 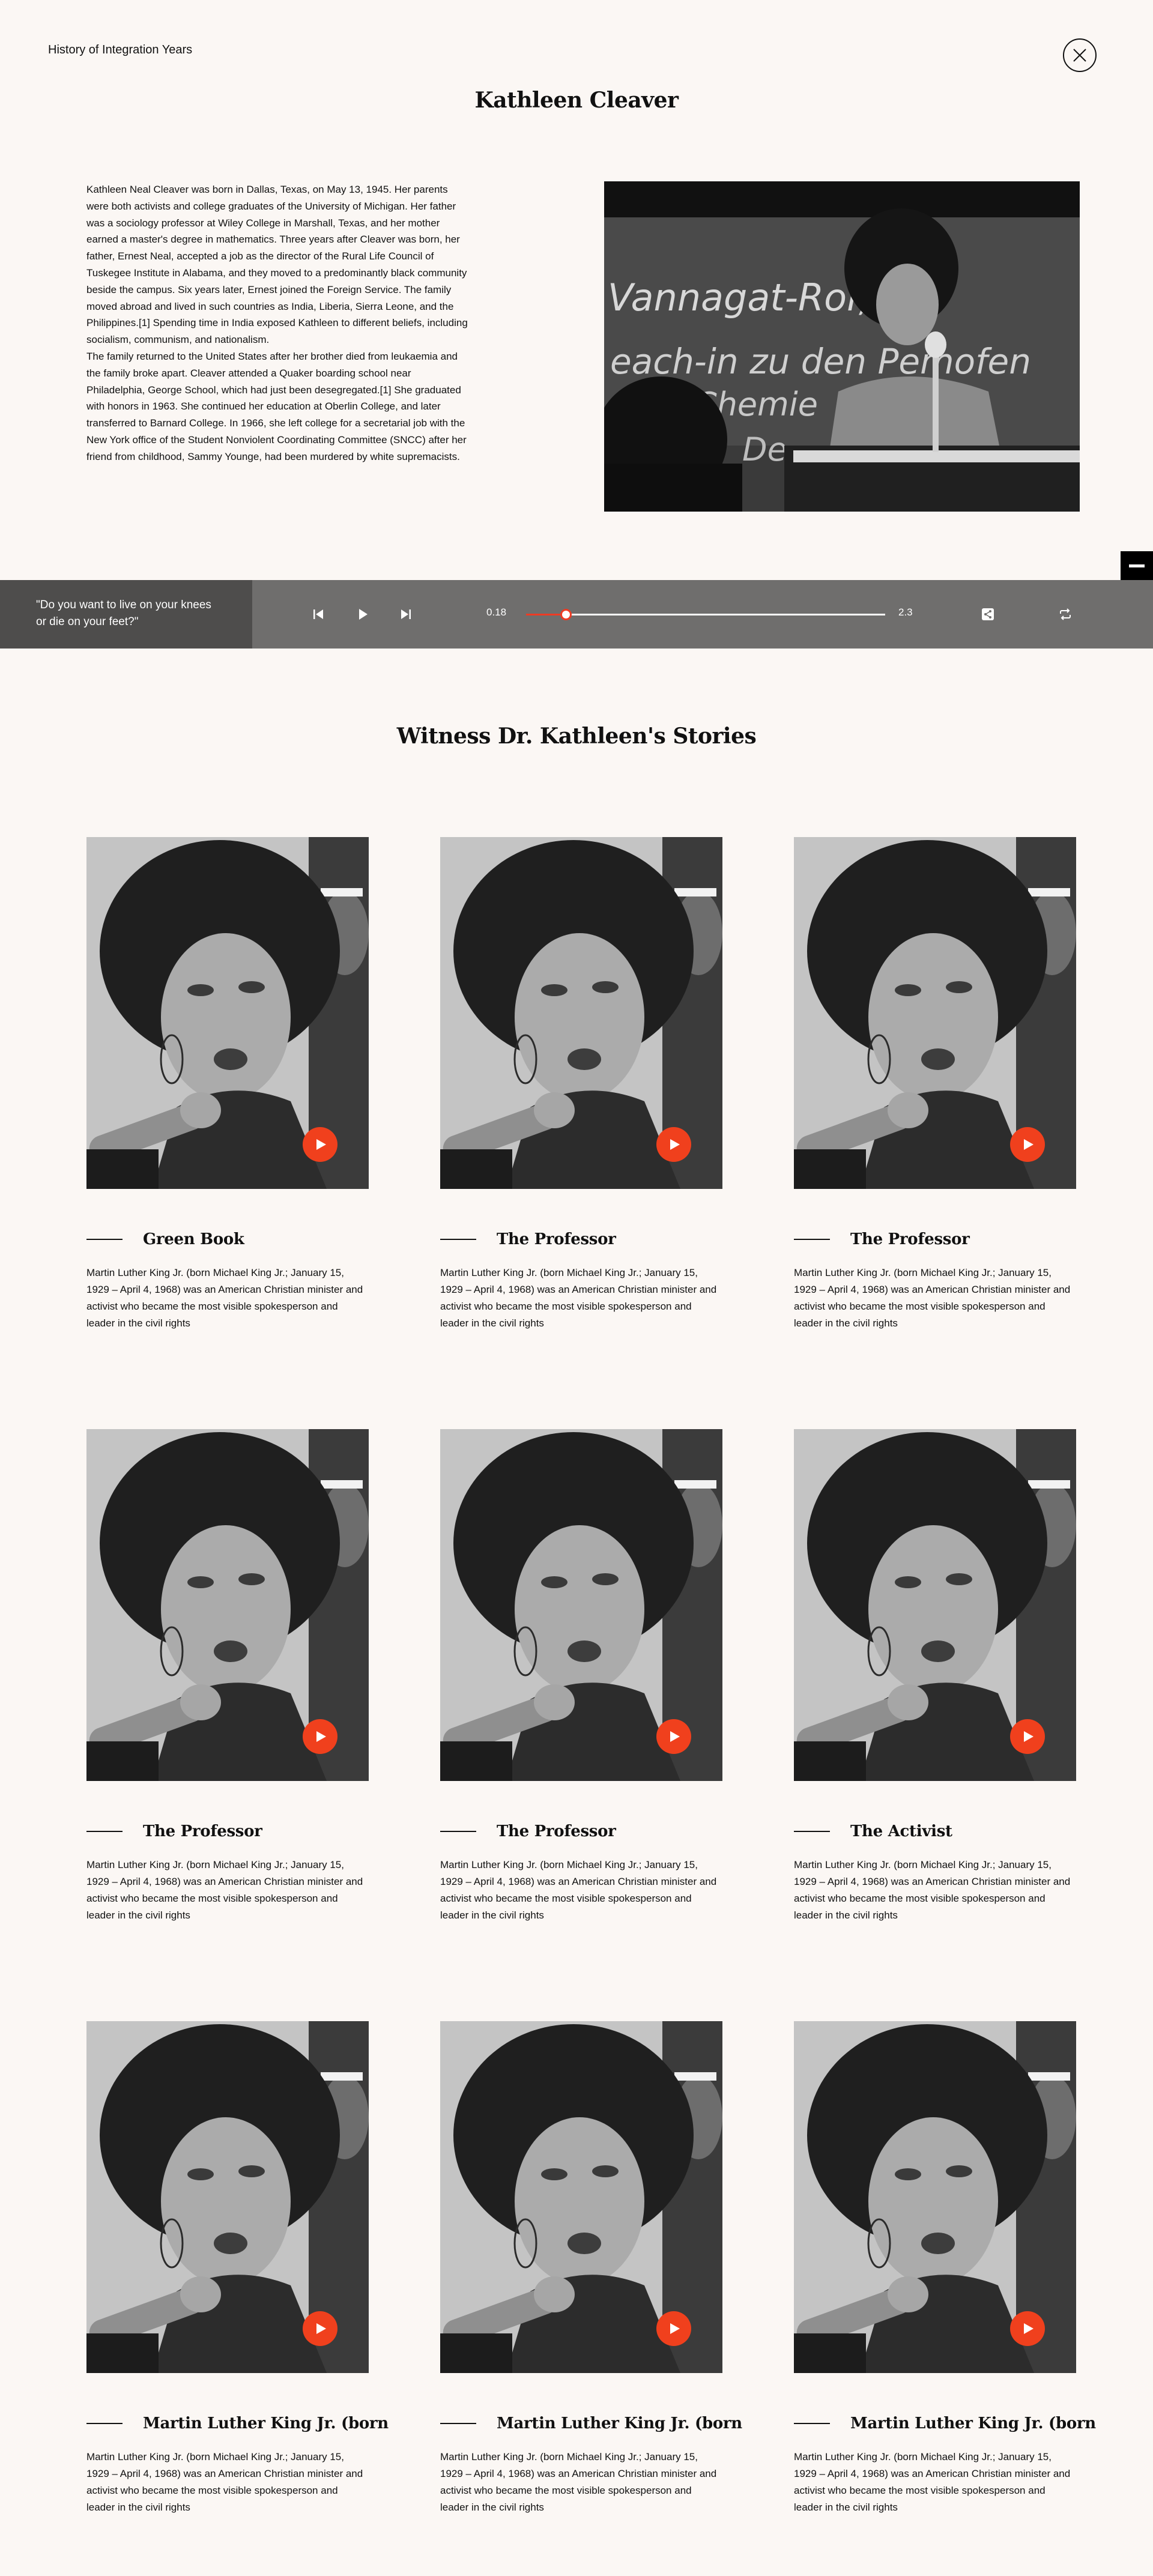 I want to click on progress-track, so click(x=705, y=614).